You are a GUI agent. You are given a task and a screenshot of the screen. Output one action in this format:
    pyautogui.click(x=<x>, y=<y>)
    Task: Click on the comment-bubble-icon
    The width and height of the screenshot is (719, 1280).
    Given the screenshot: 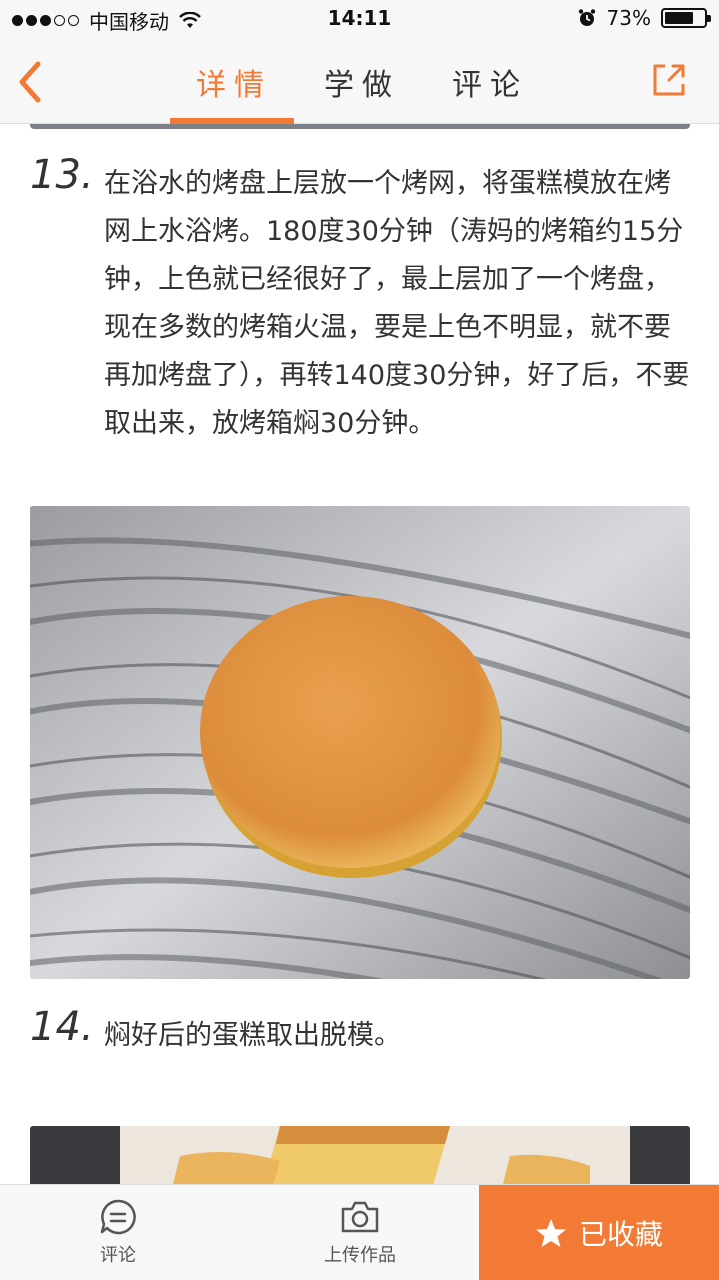 What is the action you would take?
    pyautogui.click(x=118, y=1217)
    